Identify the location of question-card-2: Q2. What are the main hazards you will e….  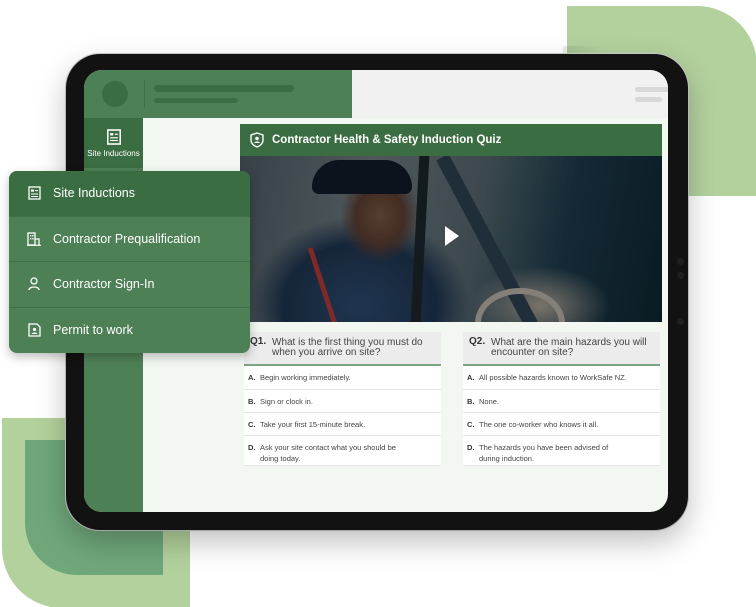
(561, 399).